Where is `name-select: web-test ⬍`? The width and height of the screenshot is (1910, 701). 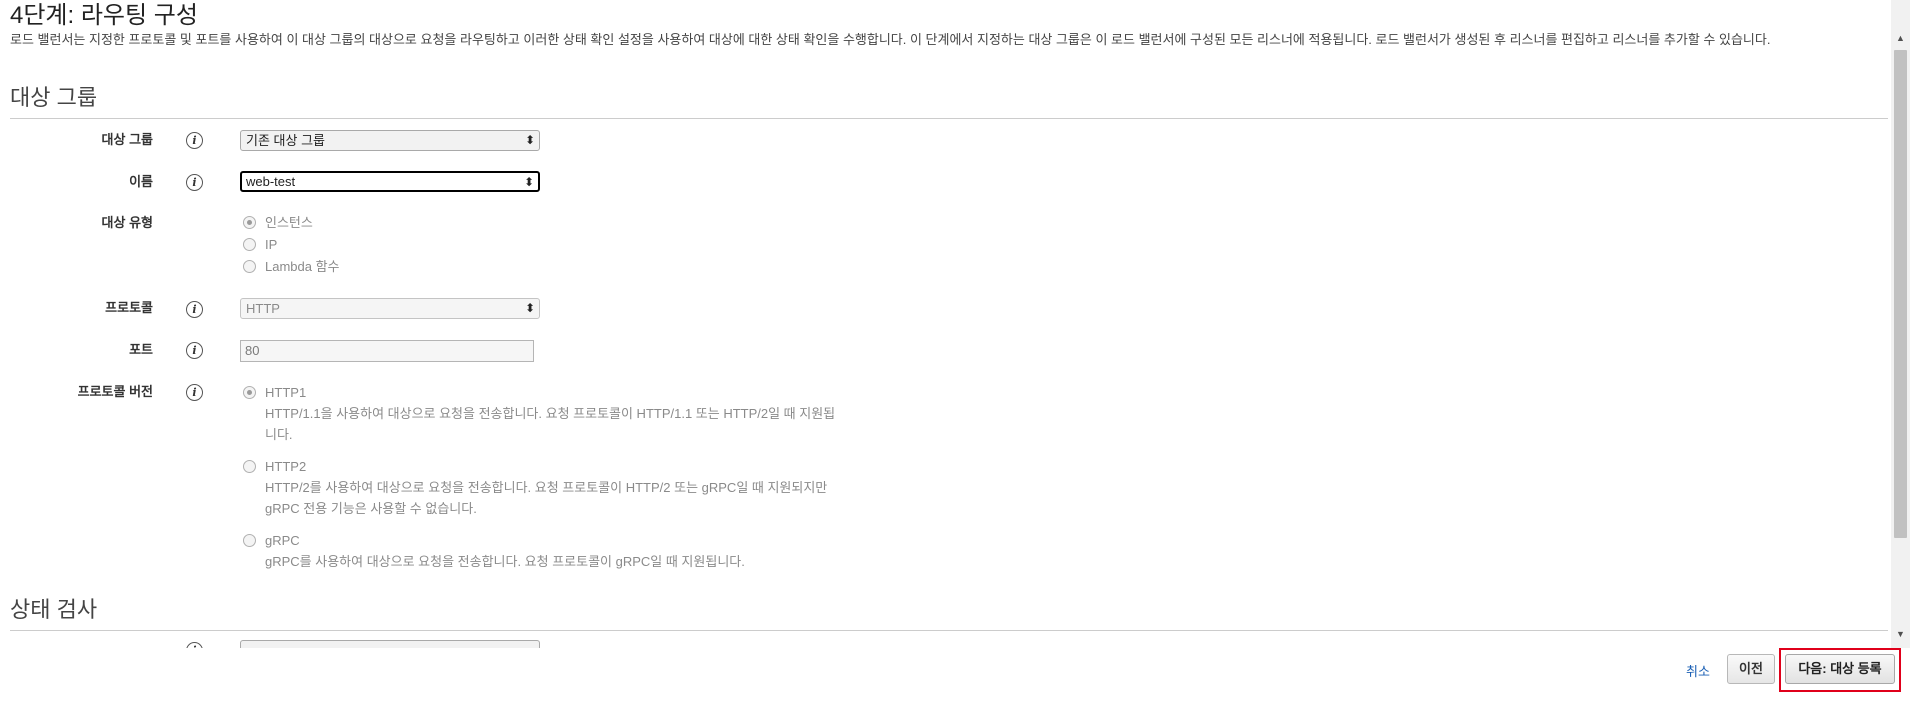
name-select: web-test ⬍ is located at coordinates (390, 181).